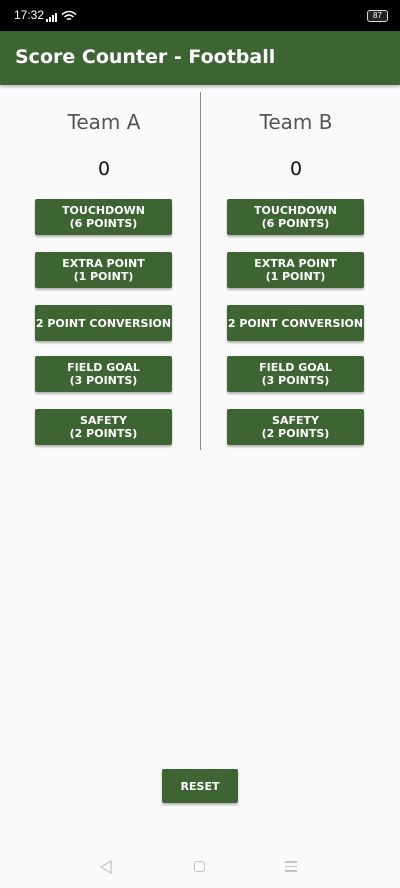 The width and height of the screenshot is (400, 888). What do you see at coordinates (103, 323) in the screenshot?
I see `team-a-two-point-conversion-button: 2 POINT CONVERSION` at bounding box center [103, 323].